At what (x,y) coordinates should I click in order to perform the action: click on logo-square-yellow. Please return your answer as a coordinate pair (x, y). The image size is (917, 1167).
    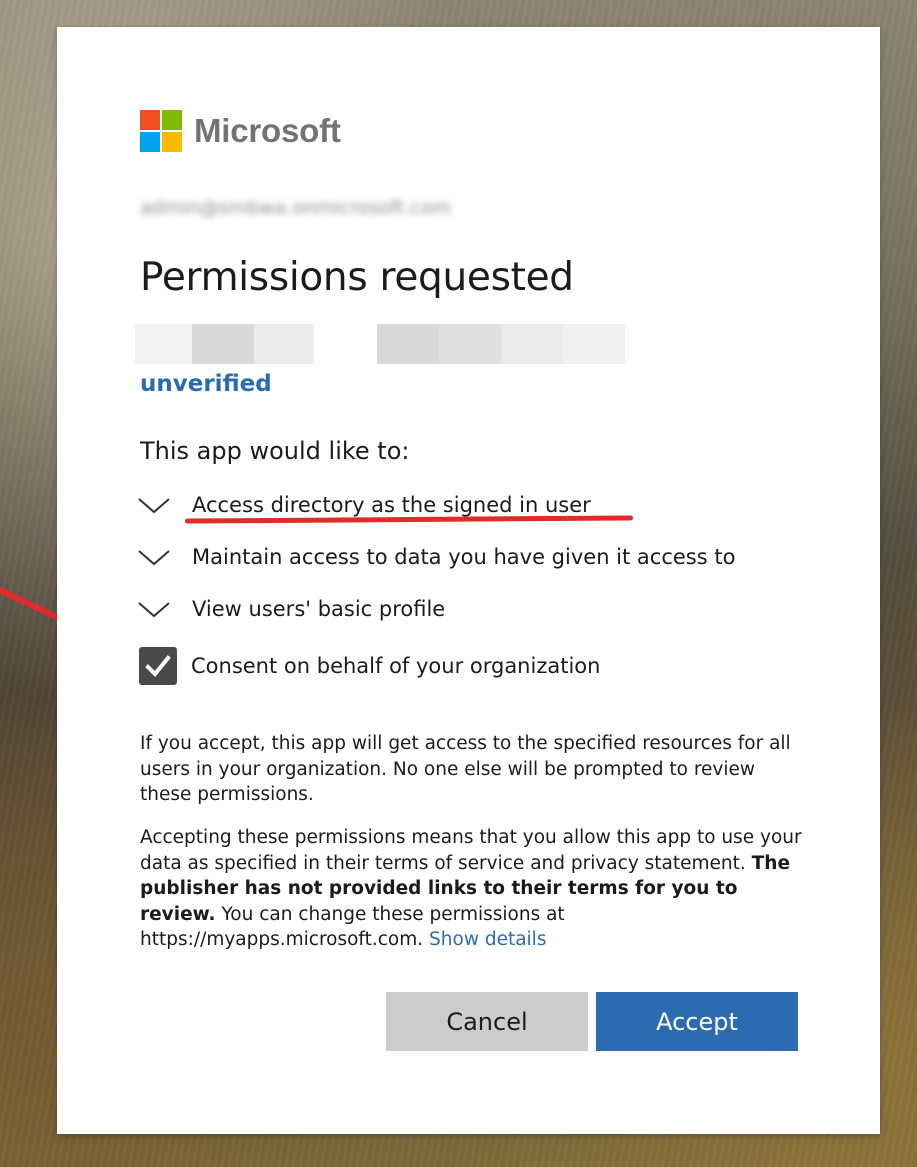
    Looking at the image, I should click on (172, 142).